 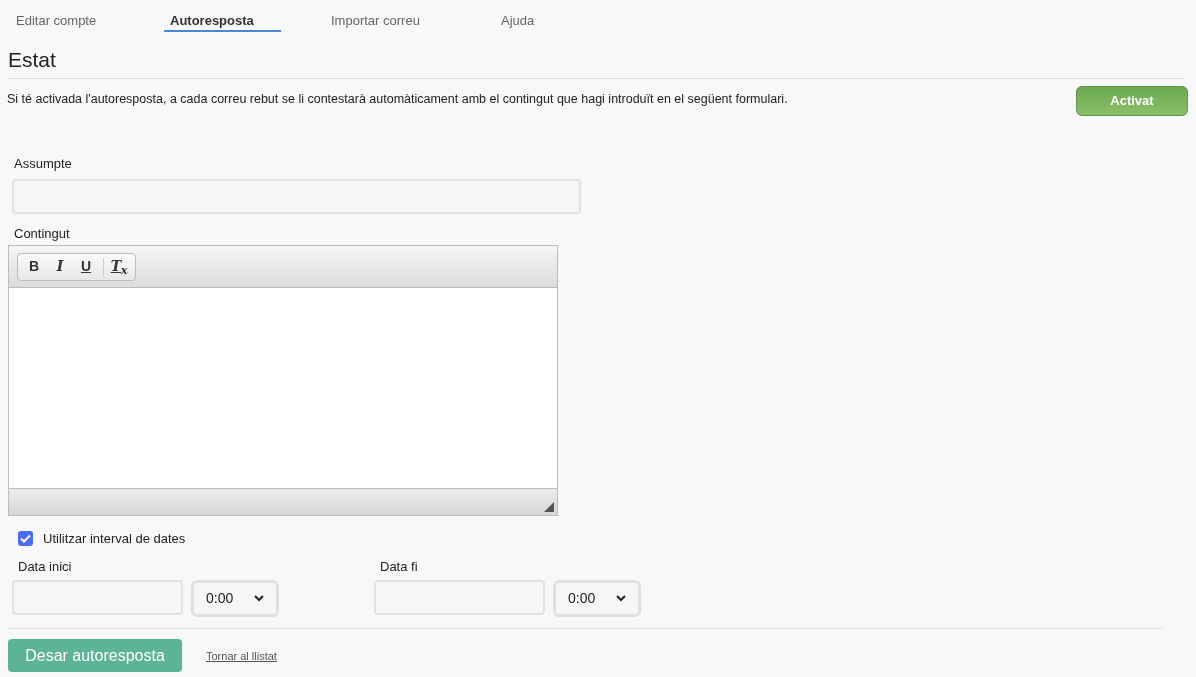 I want to click on resize-handle-icon, so click(x=549, y=507).